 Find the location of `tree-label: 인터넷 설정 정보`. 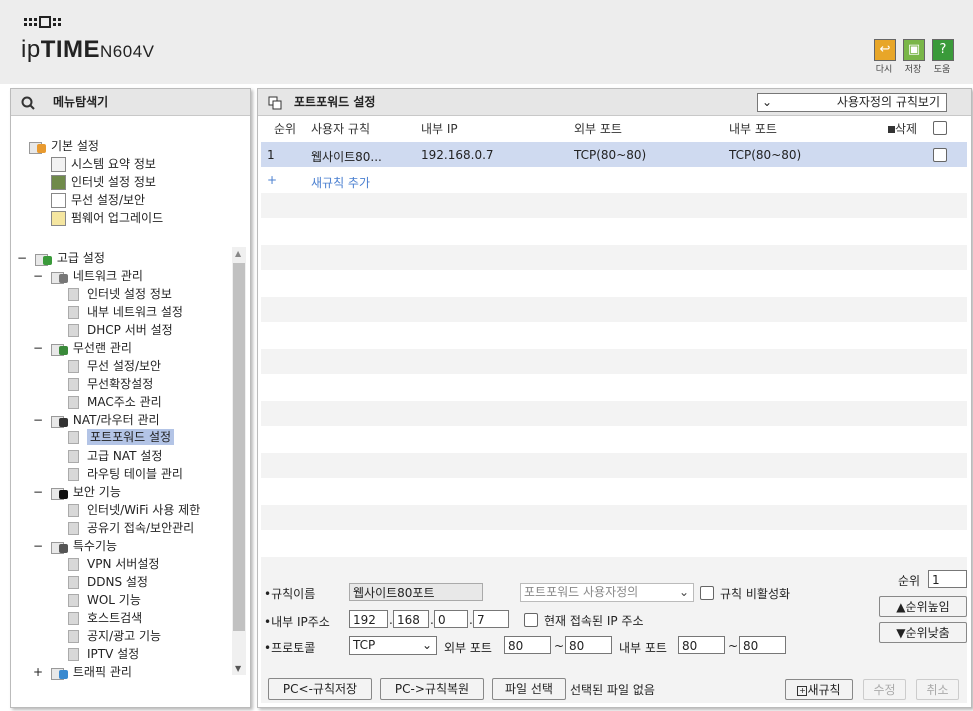

tree-label: 인터넷 설정 정보 is located at coordinates (113, 182).